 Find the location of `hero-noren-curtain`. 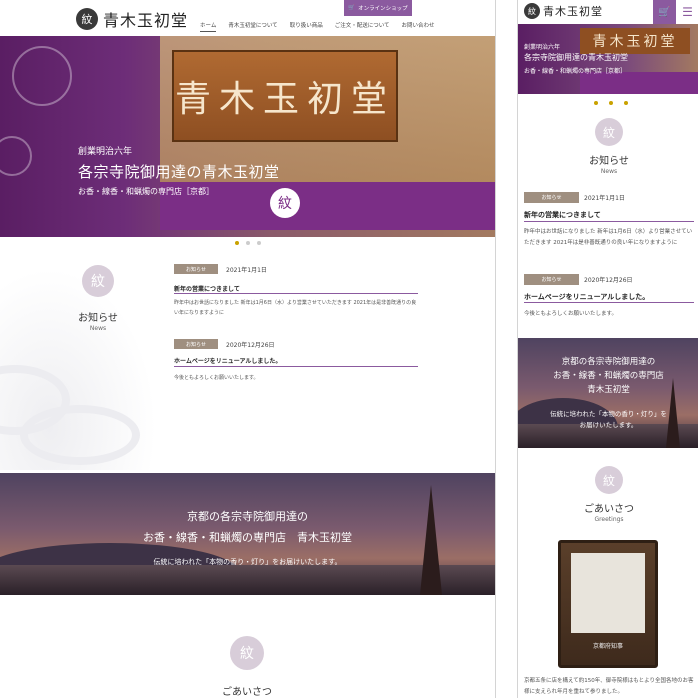

hero-noren-curtain is located at coordinates (639, 83).